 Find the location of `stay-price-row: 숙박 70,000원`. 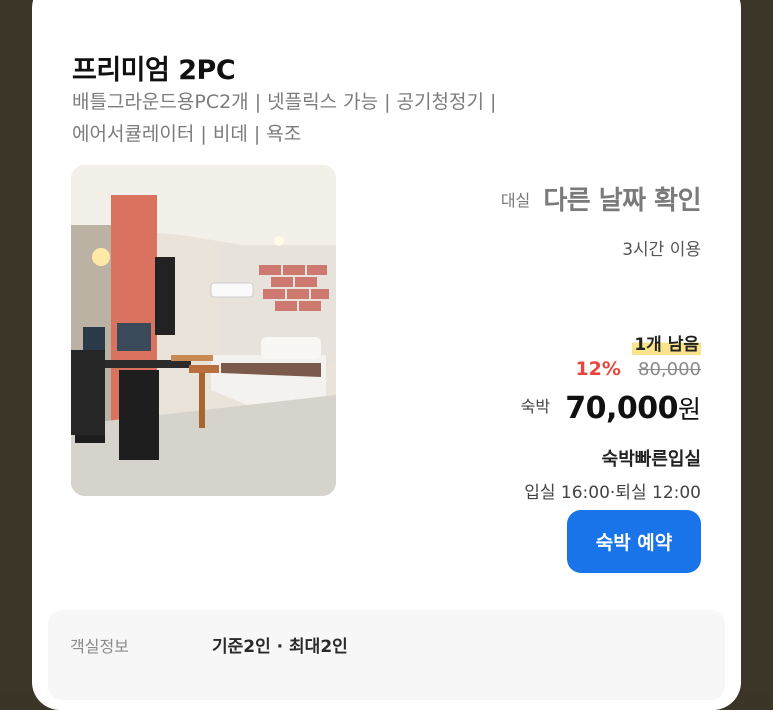

stay-price-row: 숙박 70,000원 is located at coordinates (611, 408).